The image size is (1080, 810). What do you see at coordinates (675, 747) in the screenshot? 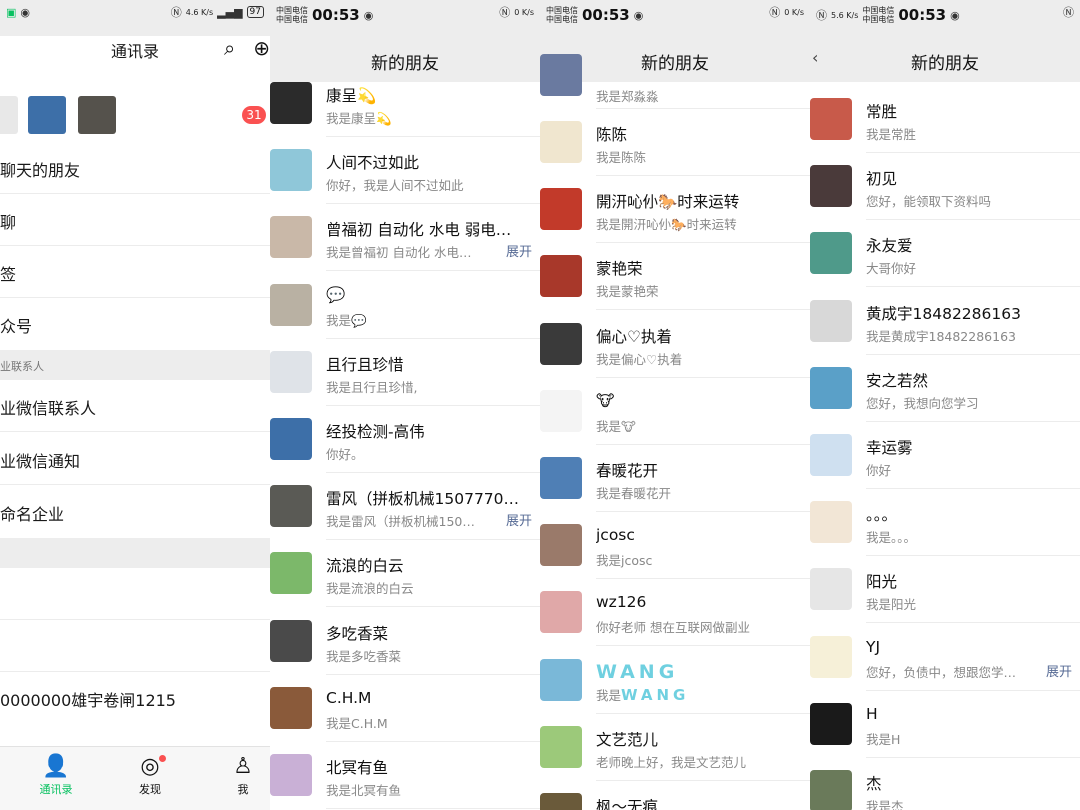
I see `friend-request-row: 文艺范儿 老师晚上好，我是文艺范儿` at bounding box center [675, 747].